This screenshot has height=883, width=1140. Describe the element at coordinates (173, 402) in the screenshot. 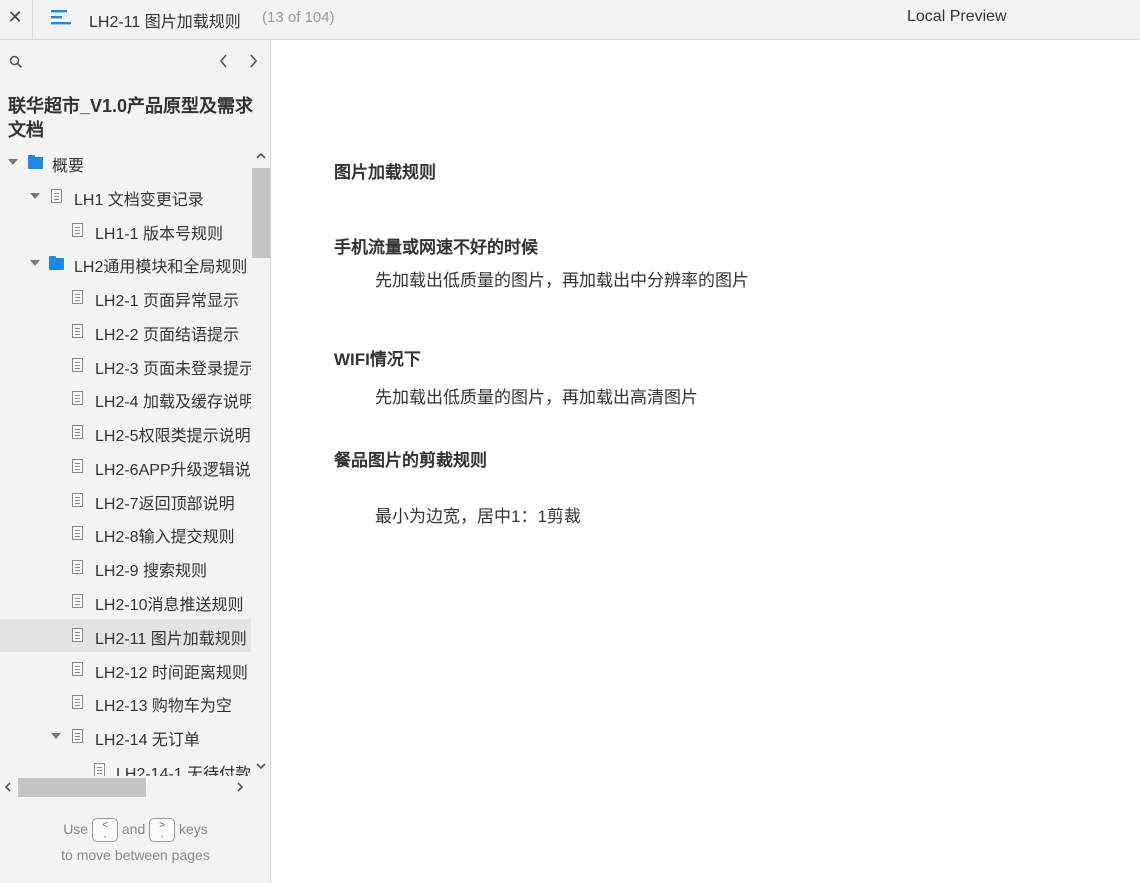

I see `tree-item-label: LH2-4 加载及缓存说明` at that location.